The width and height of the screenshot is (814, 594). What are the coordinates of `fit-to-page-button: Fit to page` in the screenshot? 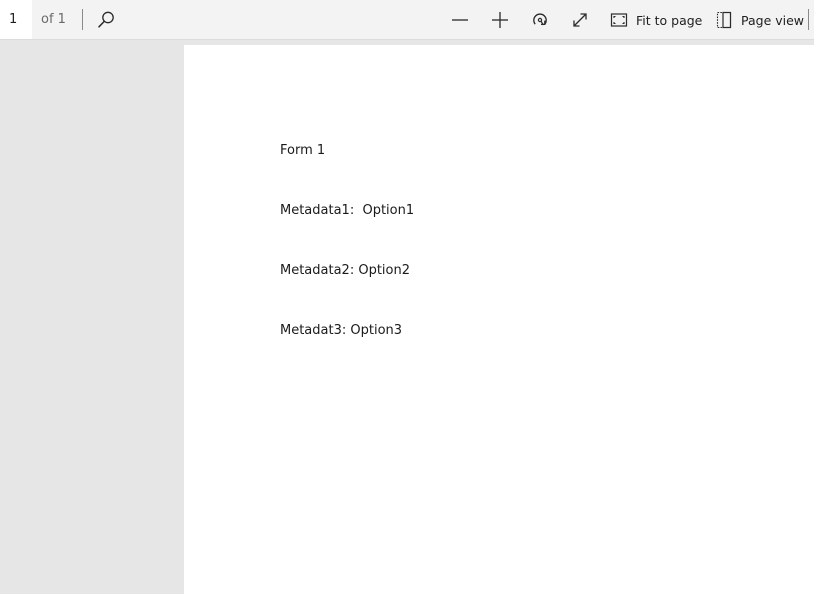 It's located at (656, 20).